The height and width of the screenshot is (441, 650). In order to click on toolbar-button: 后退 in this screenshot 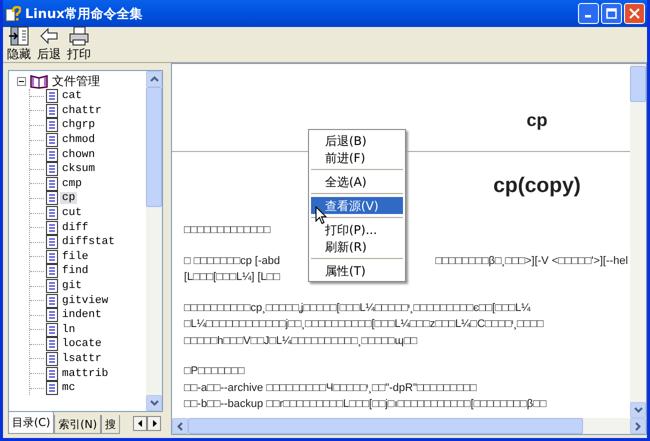, I will do `click(49, 44)`.